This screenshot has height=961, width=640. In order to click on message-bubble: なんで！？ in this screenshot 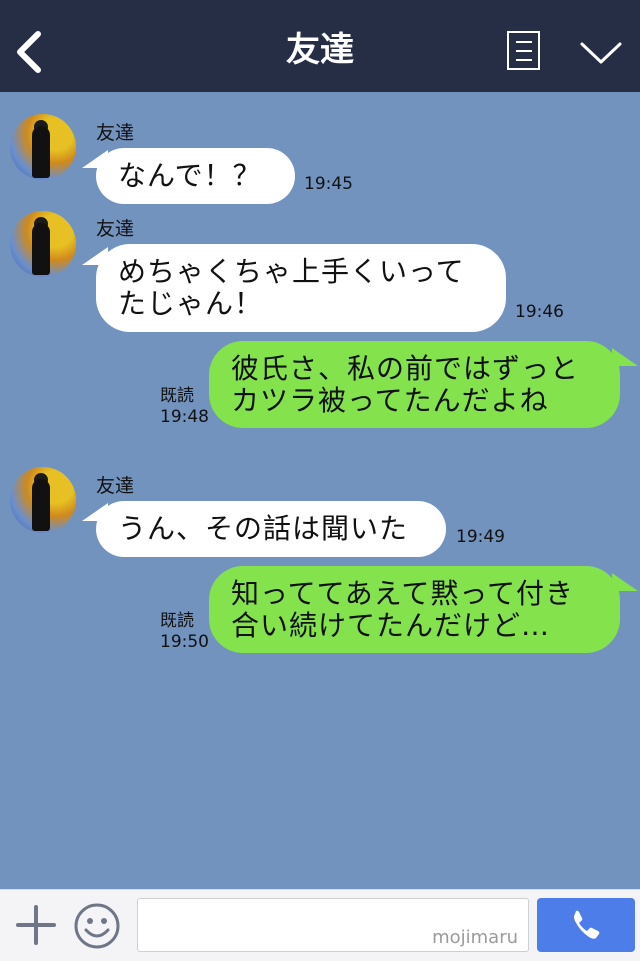, I will do `click(195, 176)`.